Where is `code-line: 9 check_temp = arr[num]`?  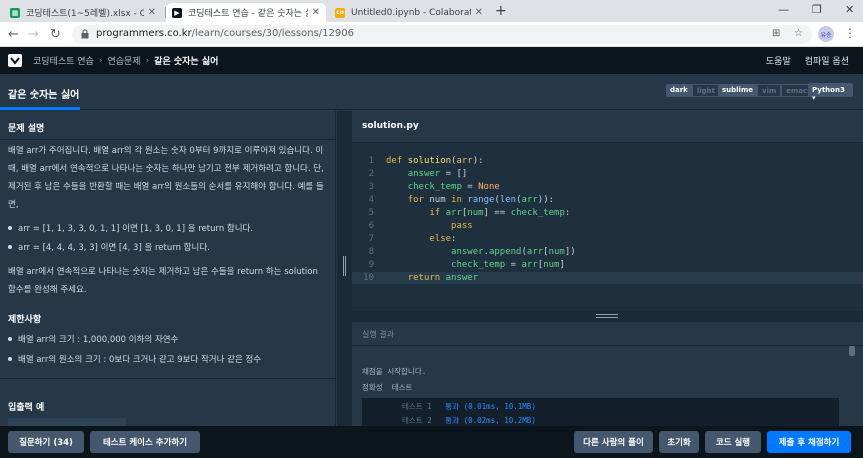
code-line: 9 check_temp = arr[num] is located at coordinates (466, 265).